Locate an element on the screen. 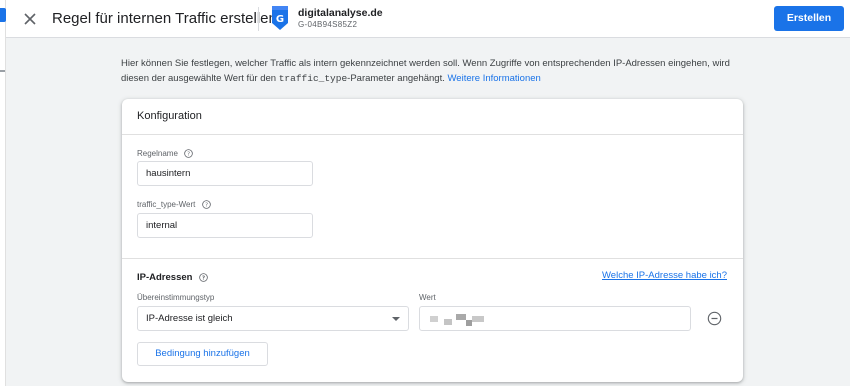 The width and height of the screenshot is (850, 386). ga-property-icon: G is located at coordinates (280, 18).